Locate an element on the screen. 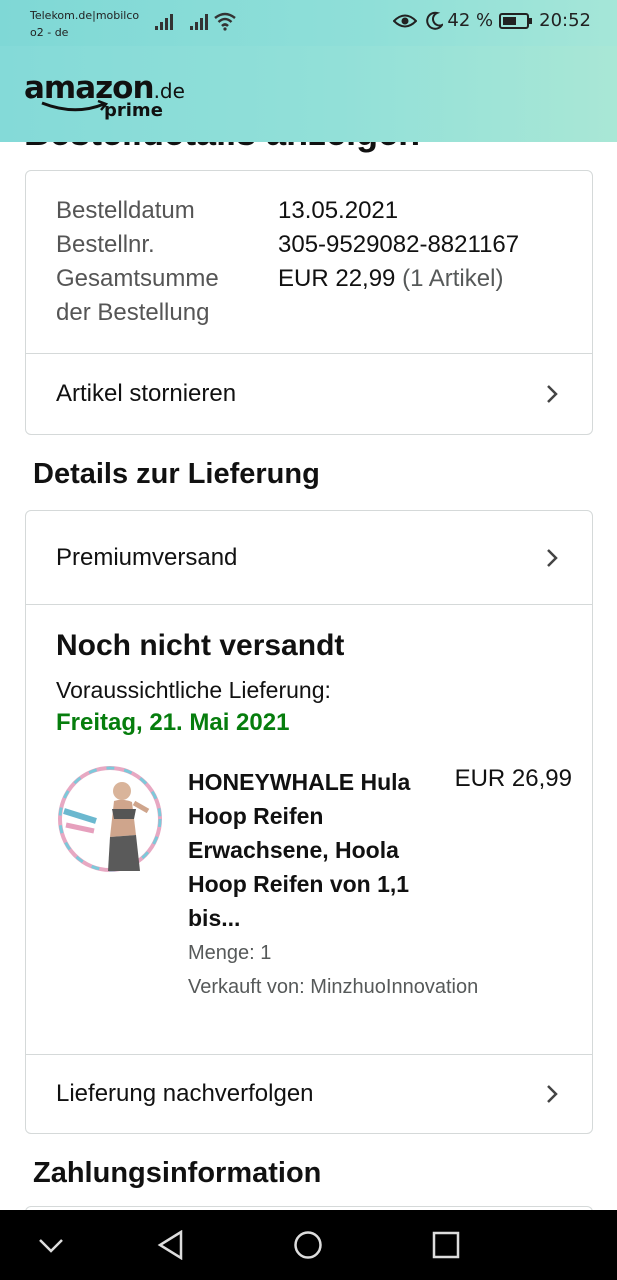 Image resolution: width=617 pixels, height=1280 pixels. product-price: EUR 26,99 is located at coordinates (513, 778).